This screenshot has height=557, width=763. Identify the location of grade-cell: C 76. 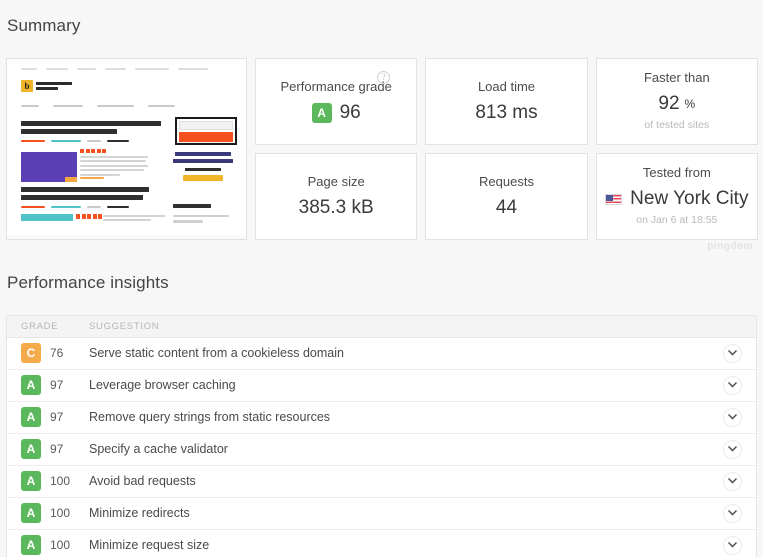
(43, 353).